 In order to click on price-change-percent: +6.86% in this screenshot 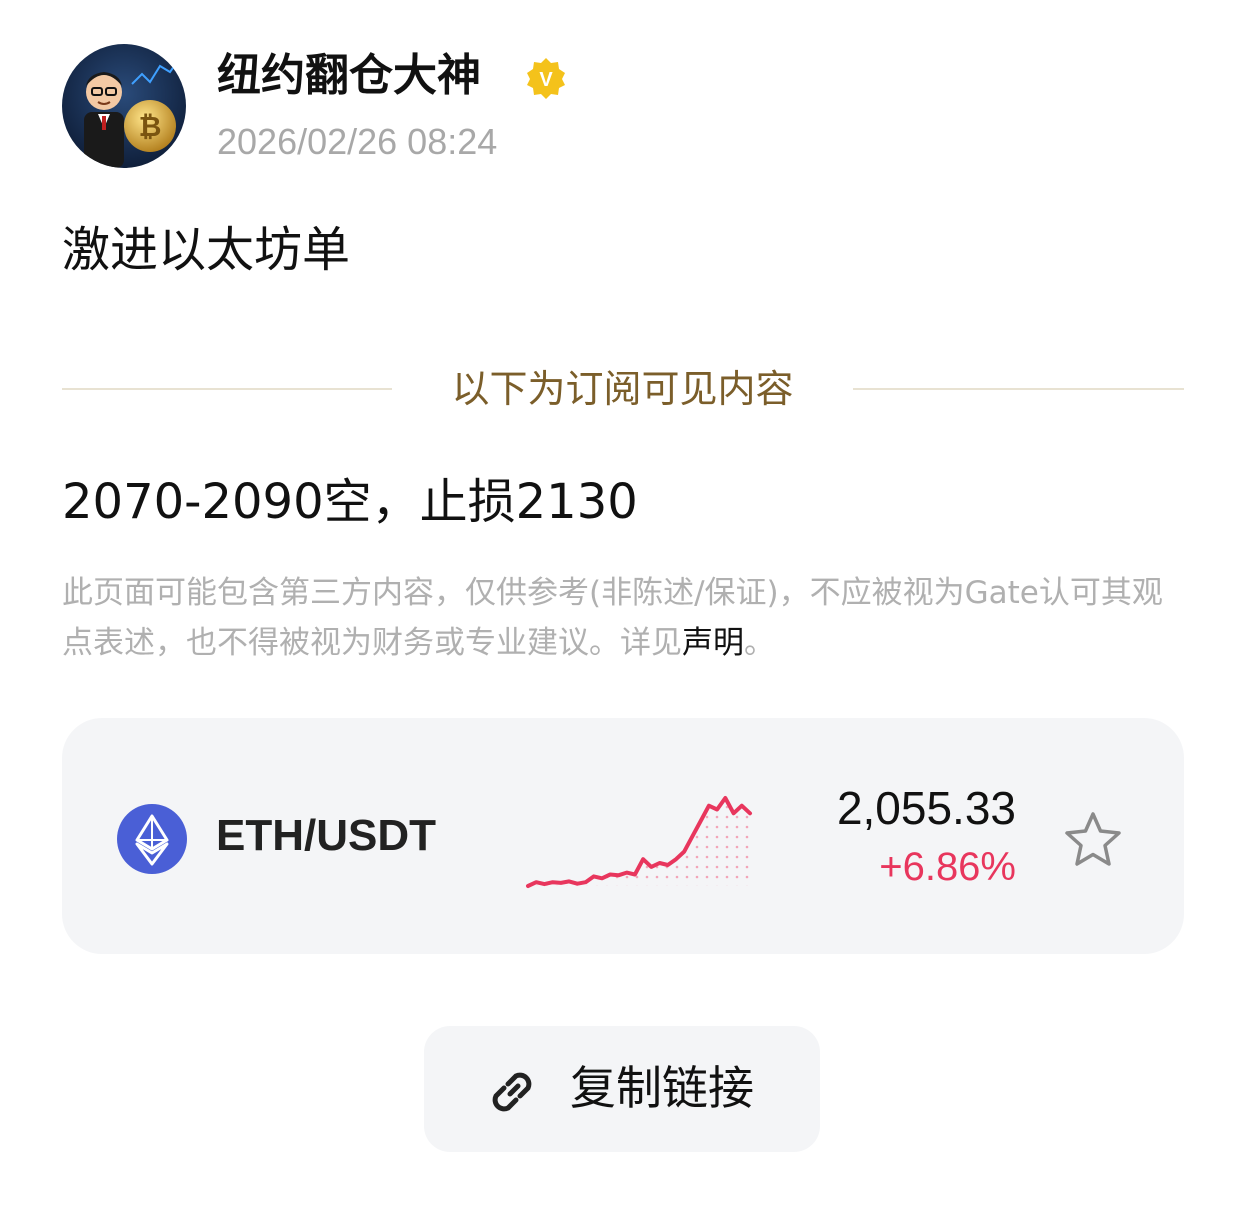, I will do `click(947, 867)`.